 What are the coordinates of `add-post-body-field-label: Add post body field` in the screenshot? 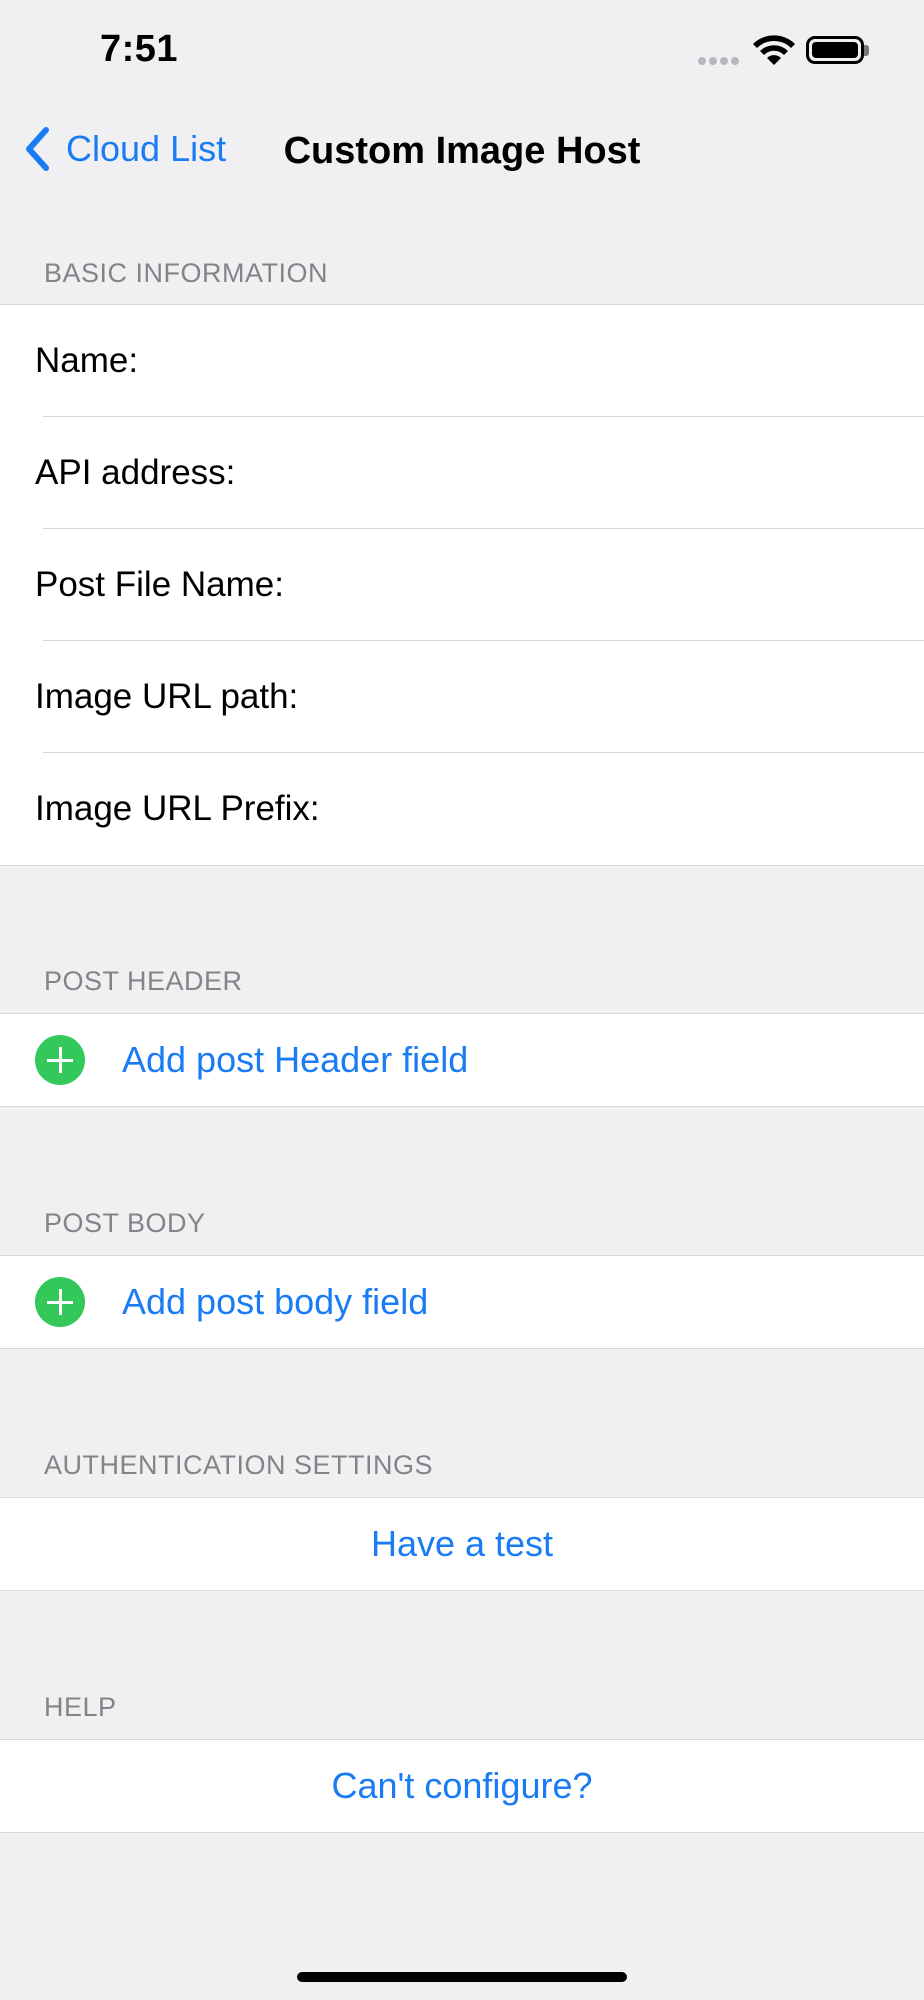 It's located at (275, 1301).